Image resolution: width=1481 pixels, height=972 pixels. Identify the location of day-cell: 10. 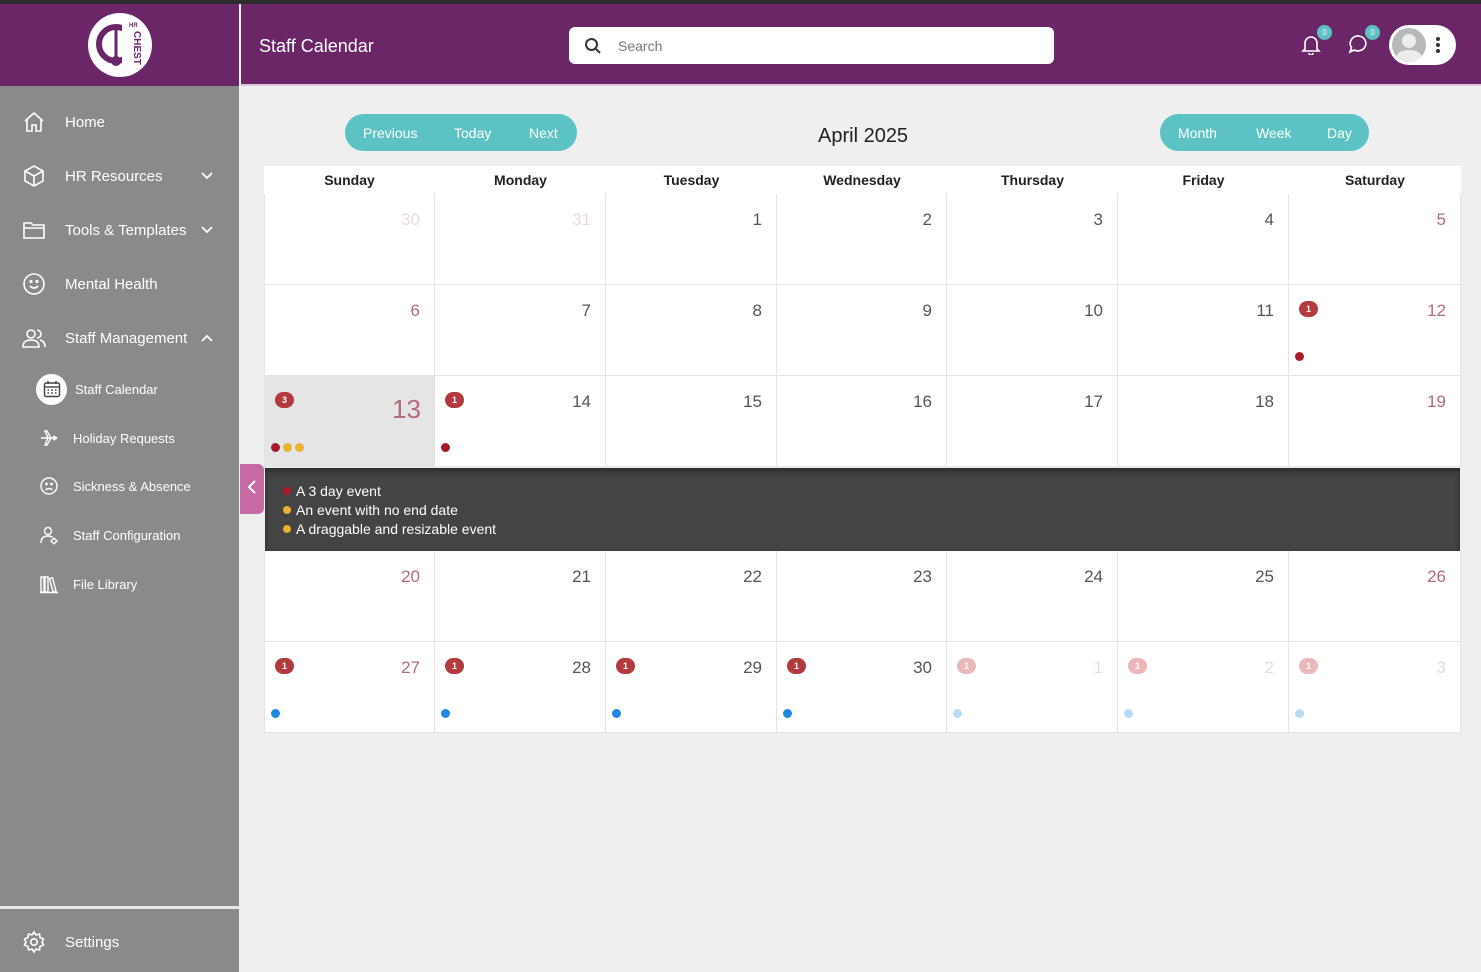
(1032, 330).